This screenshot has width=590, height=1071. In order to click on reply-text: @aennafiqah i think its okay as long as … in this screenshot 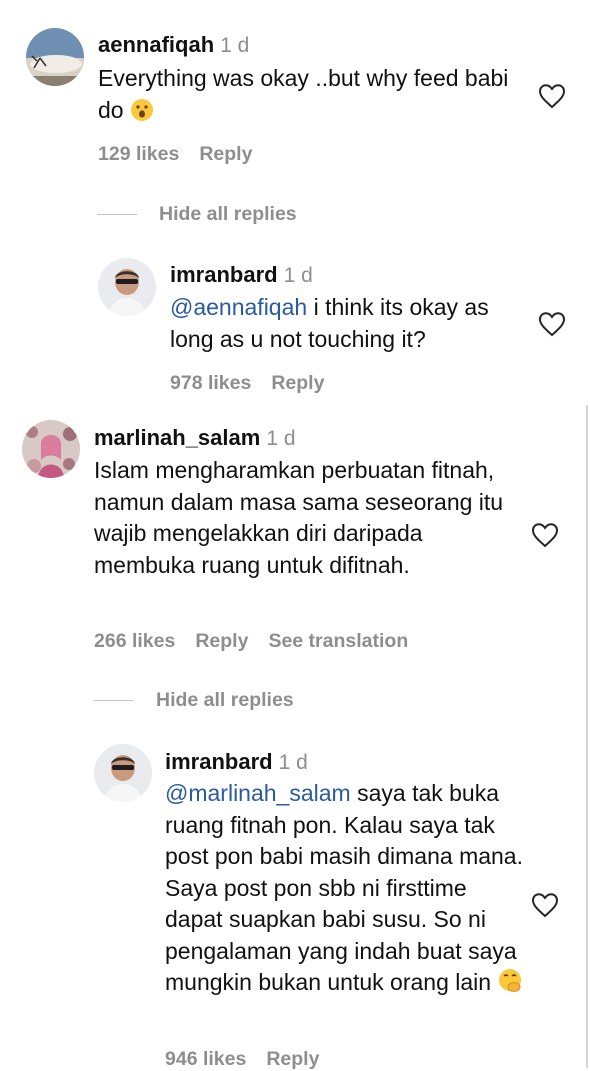, I will do `click(329, 323)`.